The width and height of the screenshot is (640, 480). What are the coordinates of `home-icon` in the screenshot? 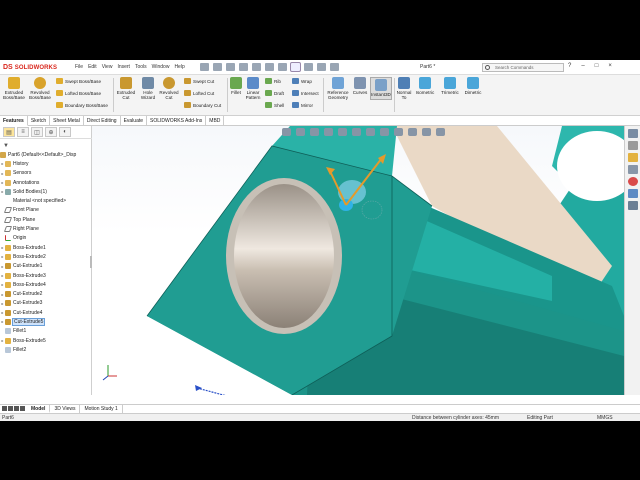 It's located at (204, 67).